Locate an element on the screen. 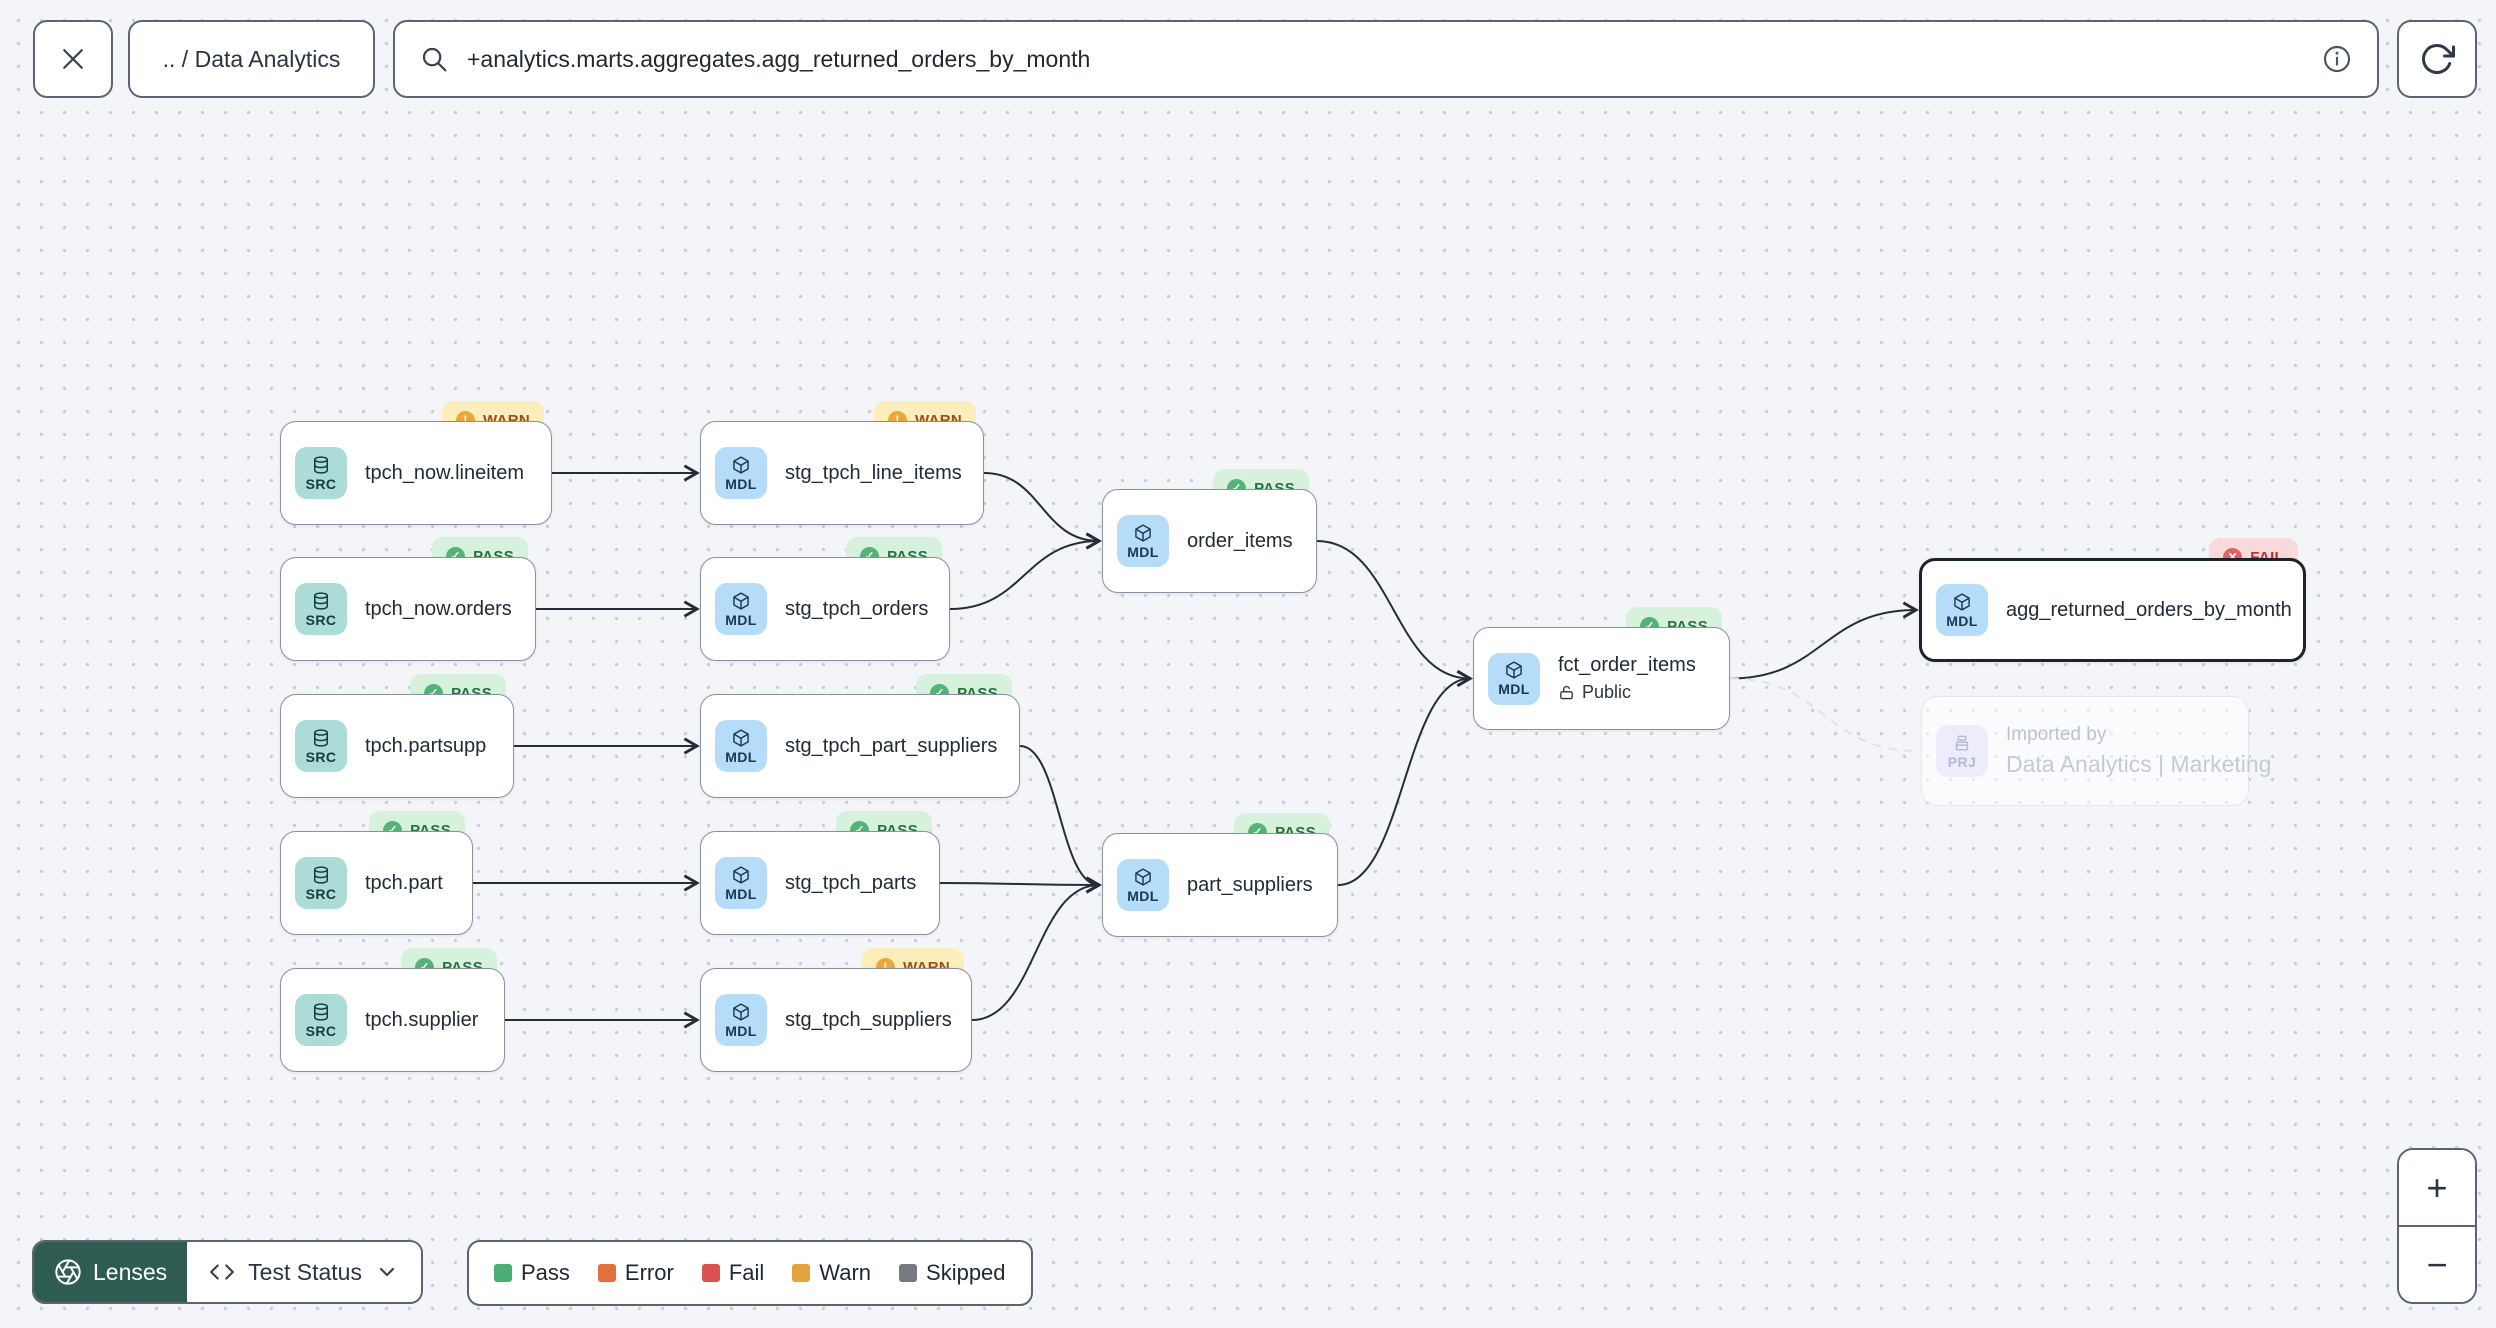 The height and width of the screenshot is (1328, 2496). node-card: MDL stg_tpch_parts is located at coordinates (820, 883).